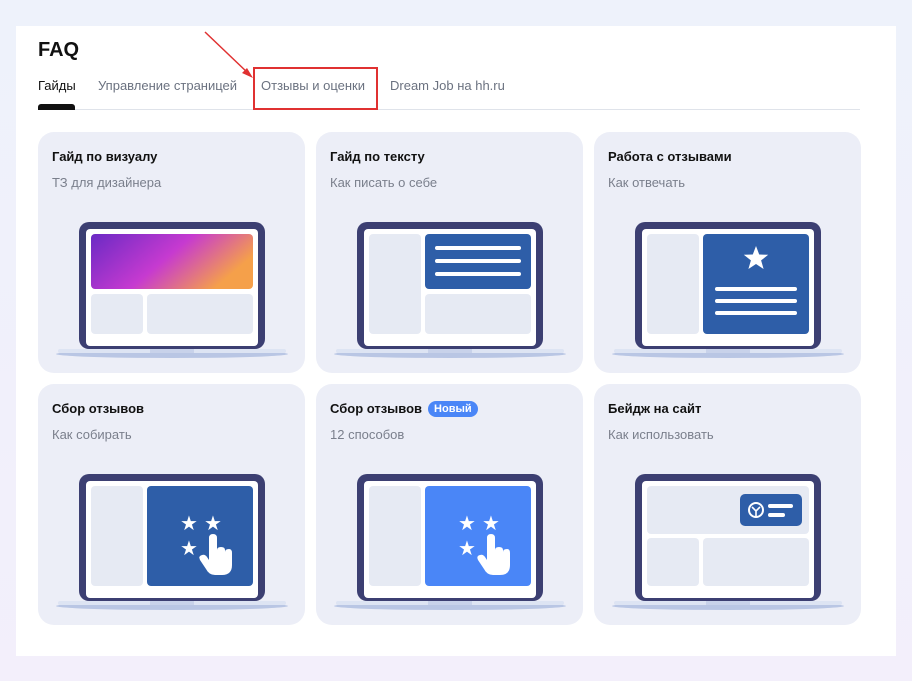 This screenshot has height=681, width=912. Describe the element at coordinates (450, 290) in the screenshot. I see `laptop-text-lines-icon` at that location.